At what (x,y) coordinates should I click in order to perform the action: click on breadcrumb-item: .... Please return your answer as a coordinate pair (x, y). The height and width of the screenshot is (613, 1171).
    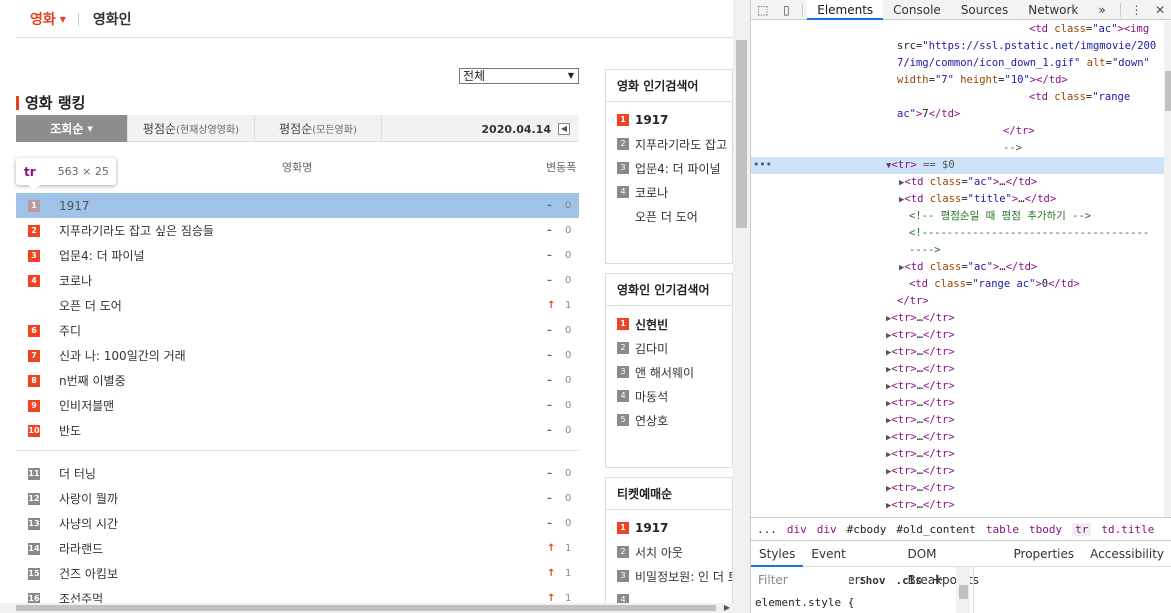
    Looking at the image, I should click on (767, 529).